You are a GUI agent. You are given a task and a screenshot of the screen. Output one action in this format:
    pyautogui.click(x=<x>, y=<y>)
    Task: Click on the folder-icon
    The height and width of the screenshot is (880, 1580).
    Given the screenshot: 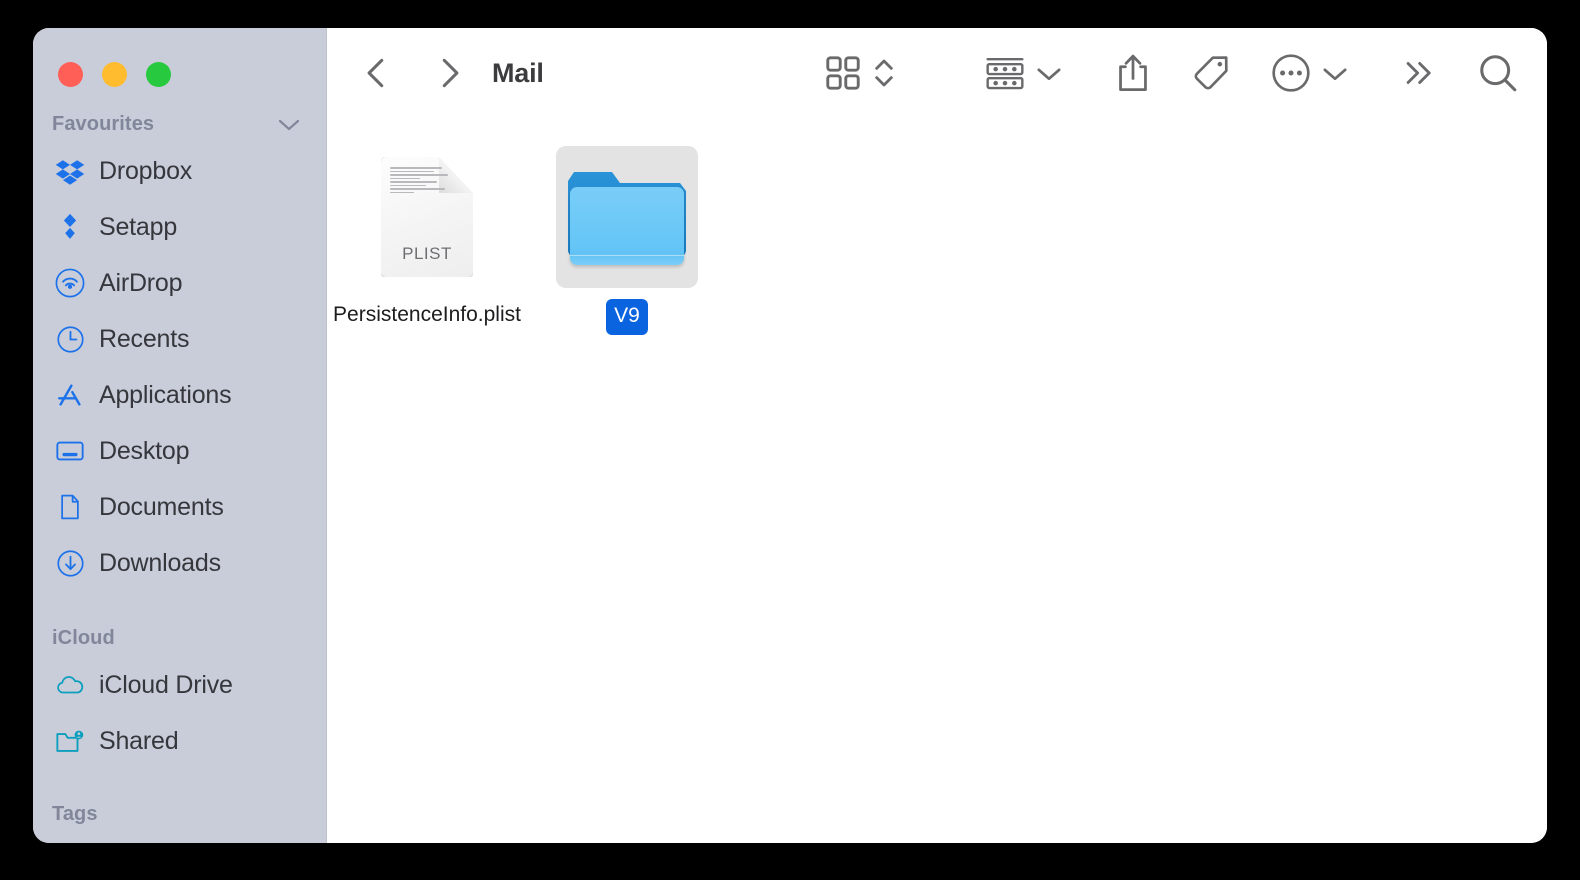 What is the action you would take?
    pyautogui.click(x=627, y=217)
    